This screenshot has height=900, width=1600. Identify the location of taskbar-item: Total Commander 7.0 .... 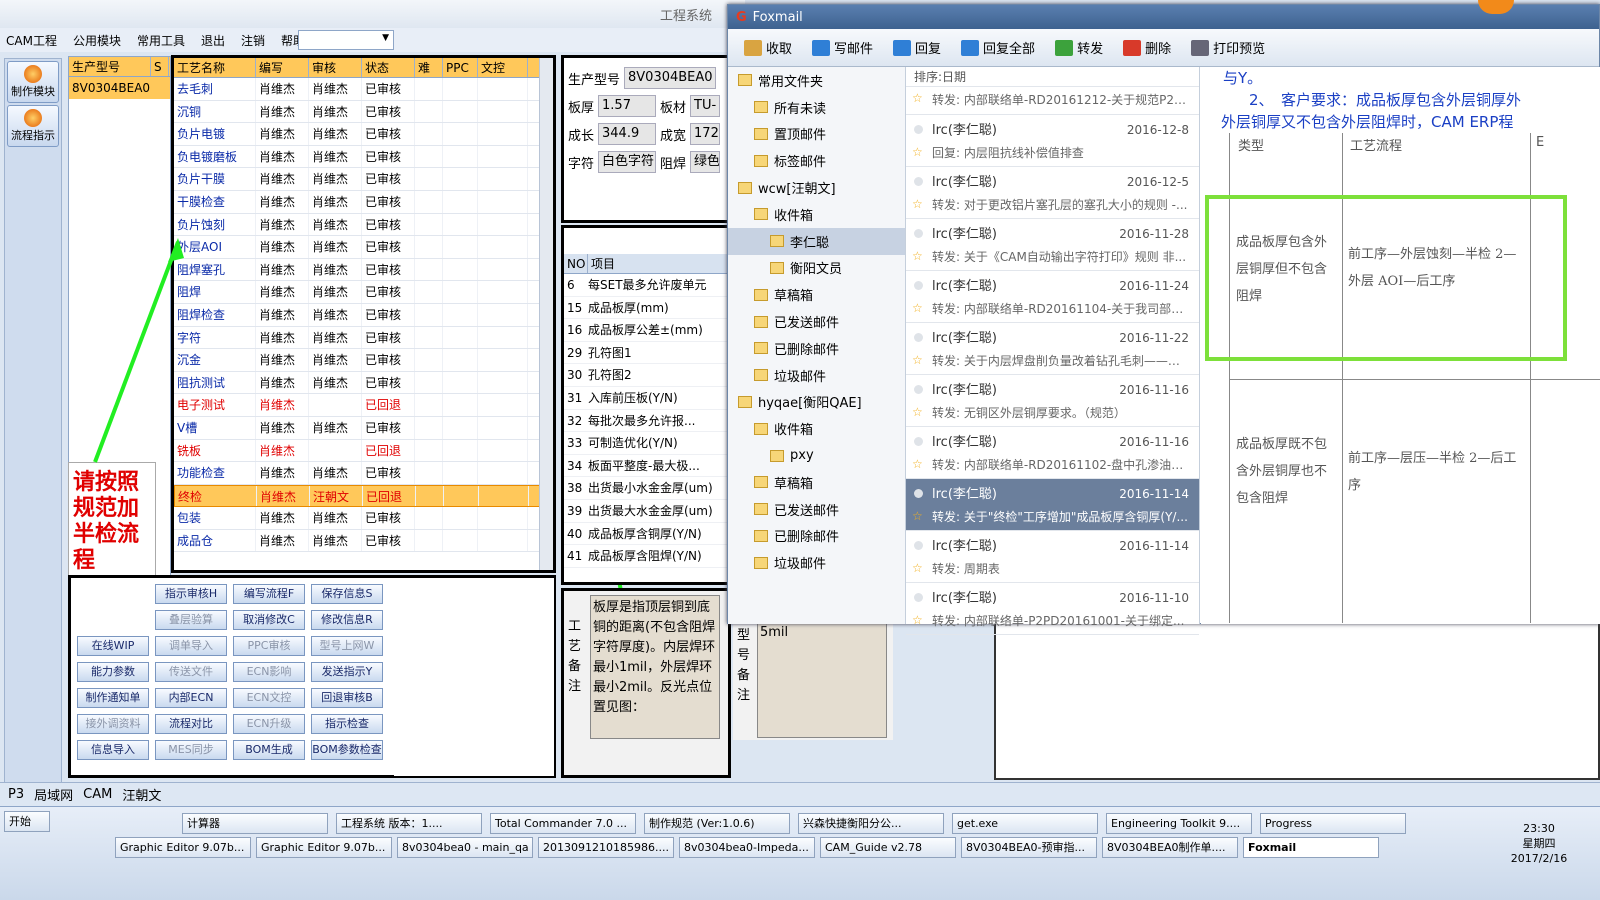
(563, 823).